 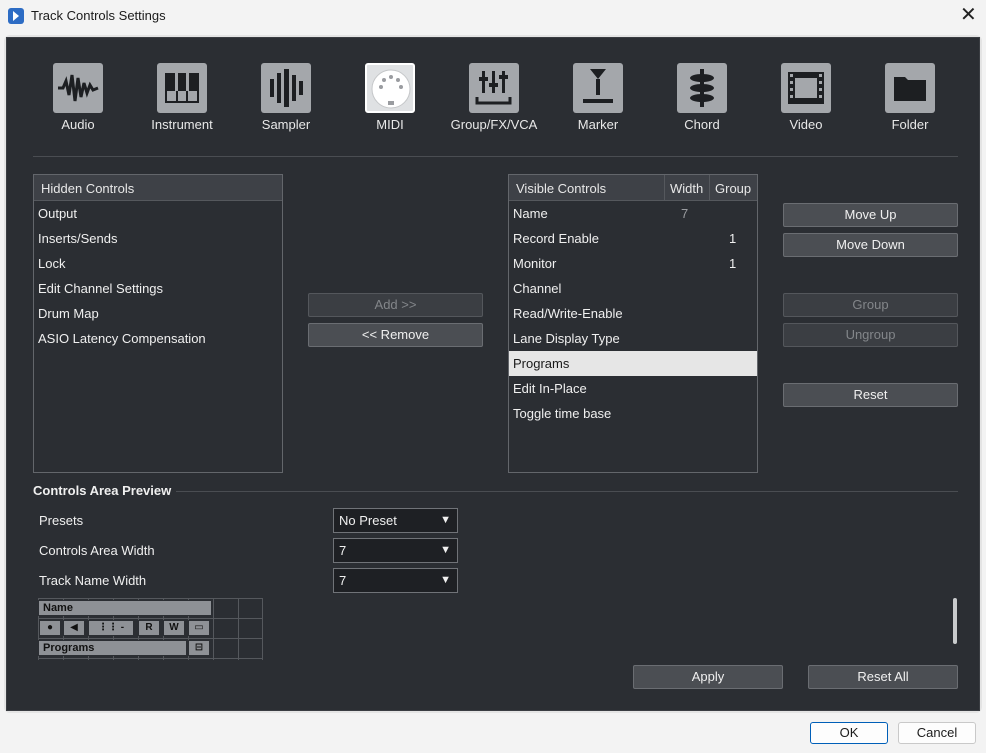 What do you see at coordinates (286, 124) in the screenshot?
I see `category-label: Sampler` at bounding box center [286, 124].